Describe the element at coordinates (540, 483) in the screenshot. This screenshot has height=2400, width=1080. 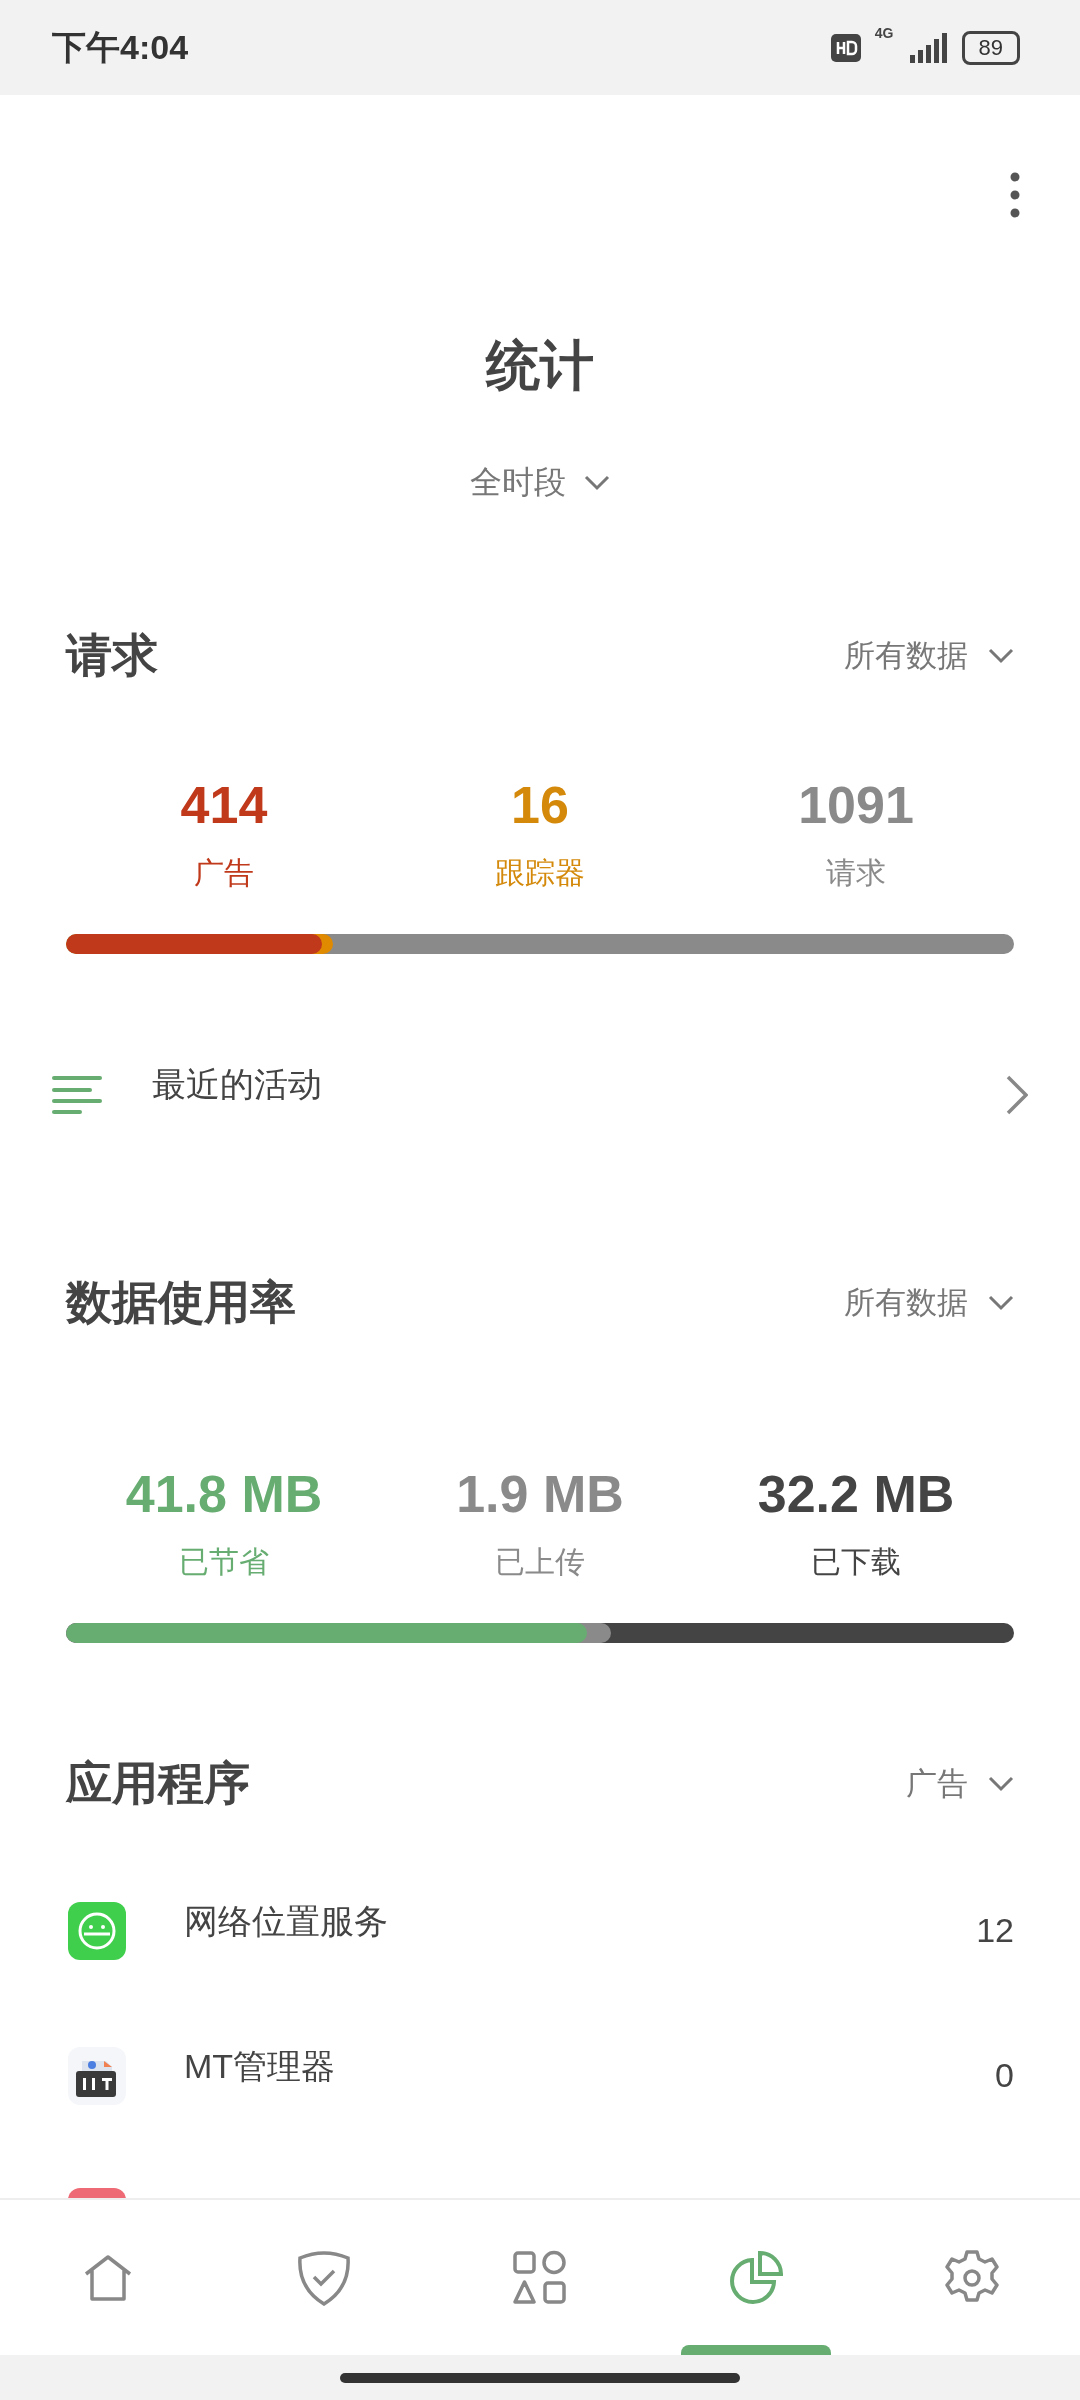
I see `period-dropdown: 全时段` at that location.